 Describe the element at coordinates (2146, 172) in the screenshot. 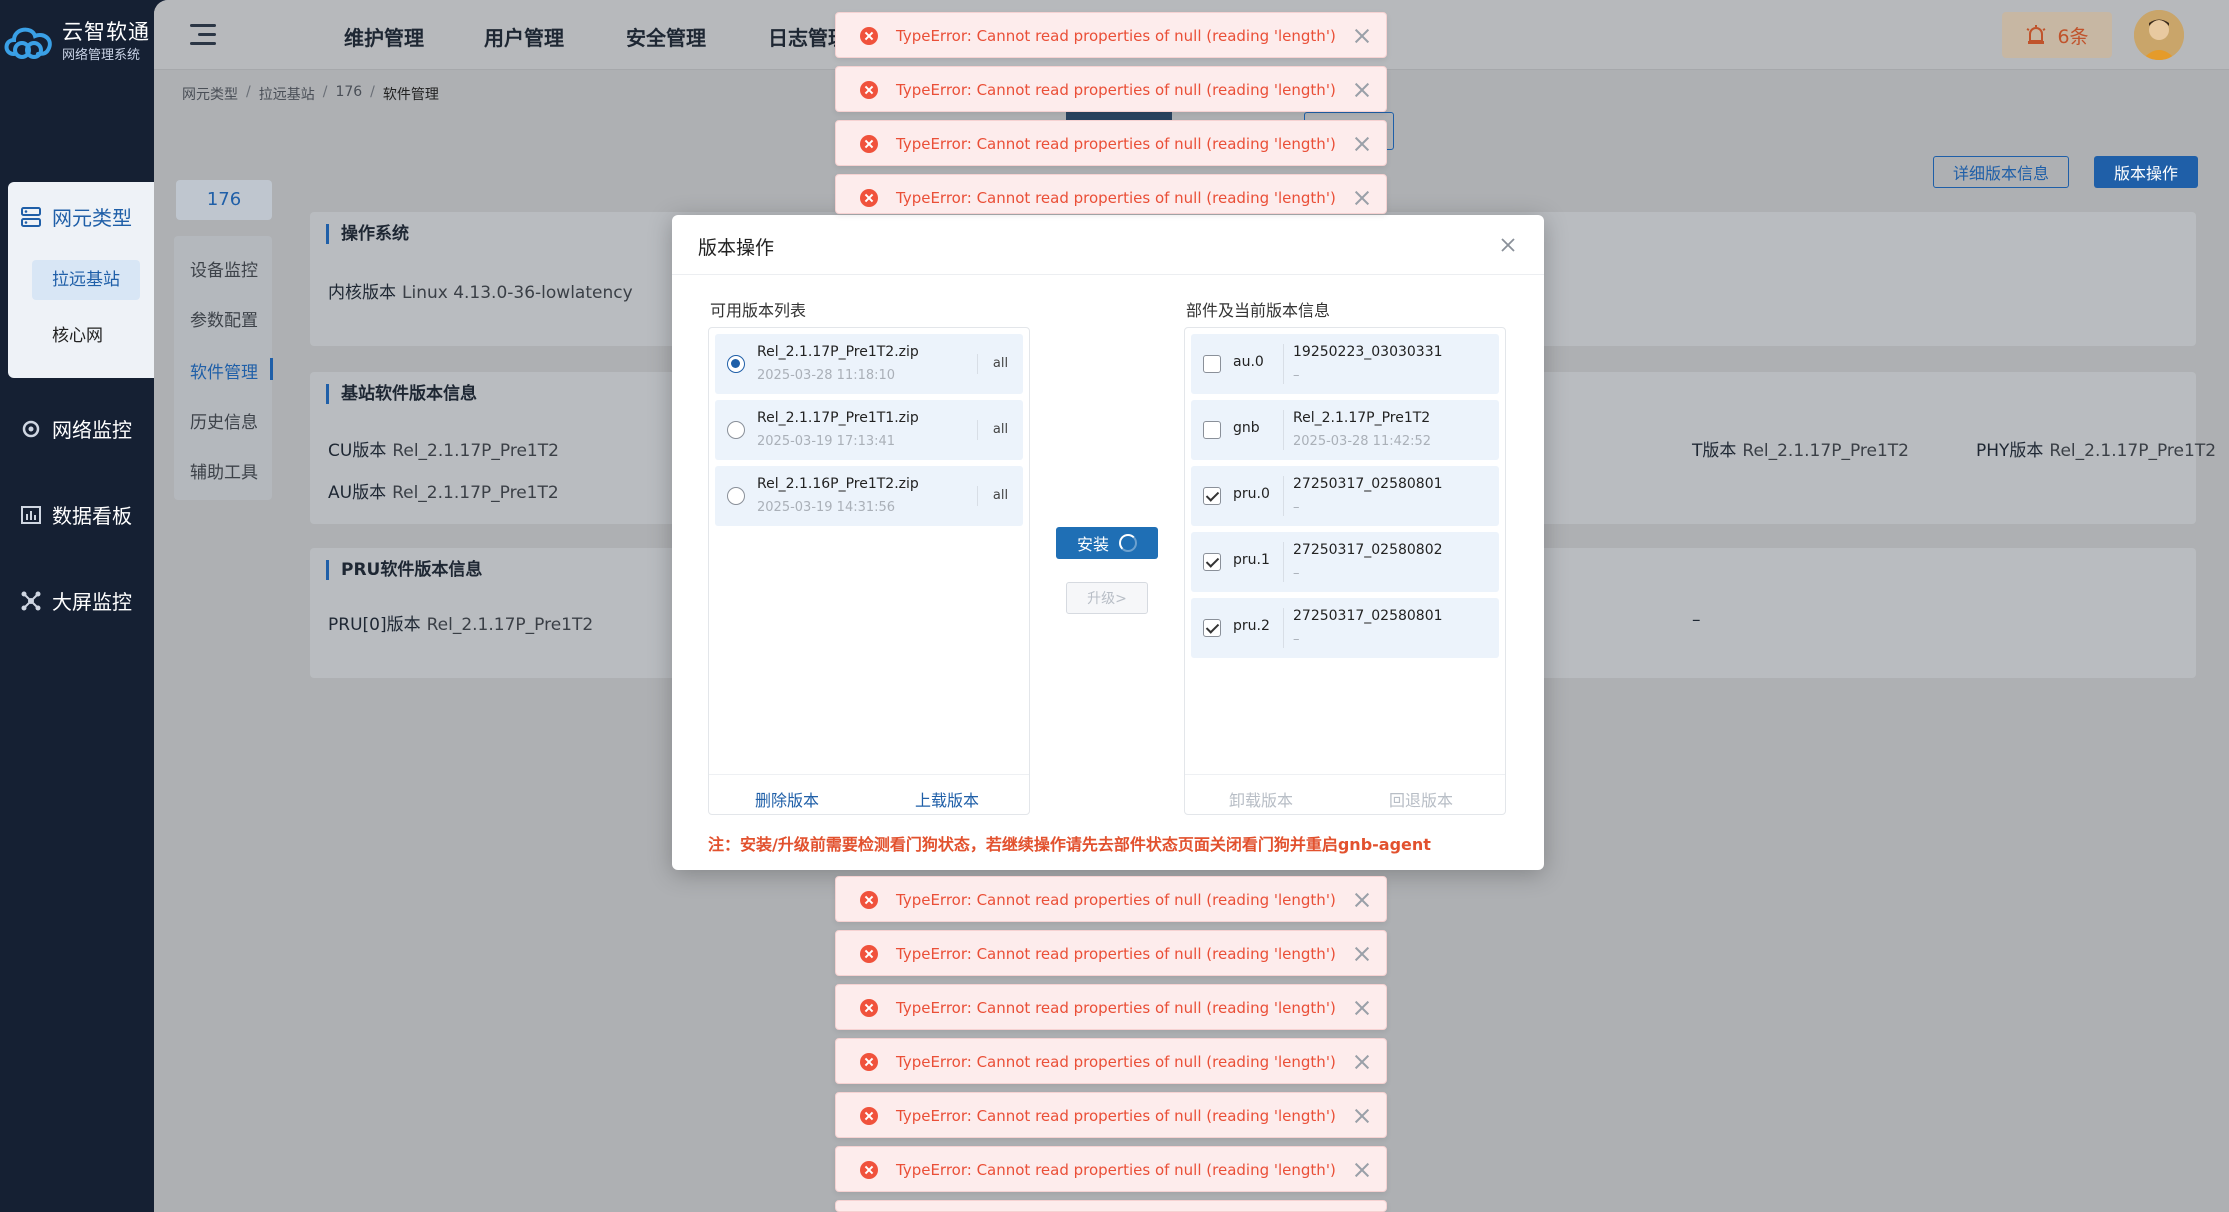

I see `version-op-button: 版本操作` at that location.